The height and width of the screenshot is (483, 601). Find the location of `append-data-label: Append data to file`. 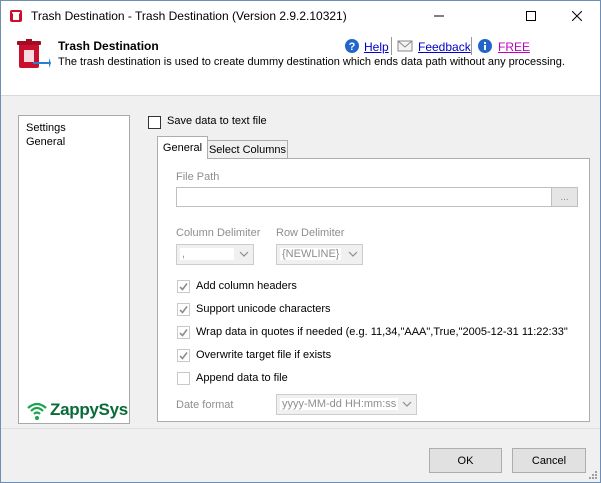

append-data-label: Append data to file is located at coordinates (242, 378).